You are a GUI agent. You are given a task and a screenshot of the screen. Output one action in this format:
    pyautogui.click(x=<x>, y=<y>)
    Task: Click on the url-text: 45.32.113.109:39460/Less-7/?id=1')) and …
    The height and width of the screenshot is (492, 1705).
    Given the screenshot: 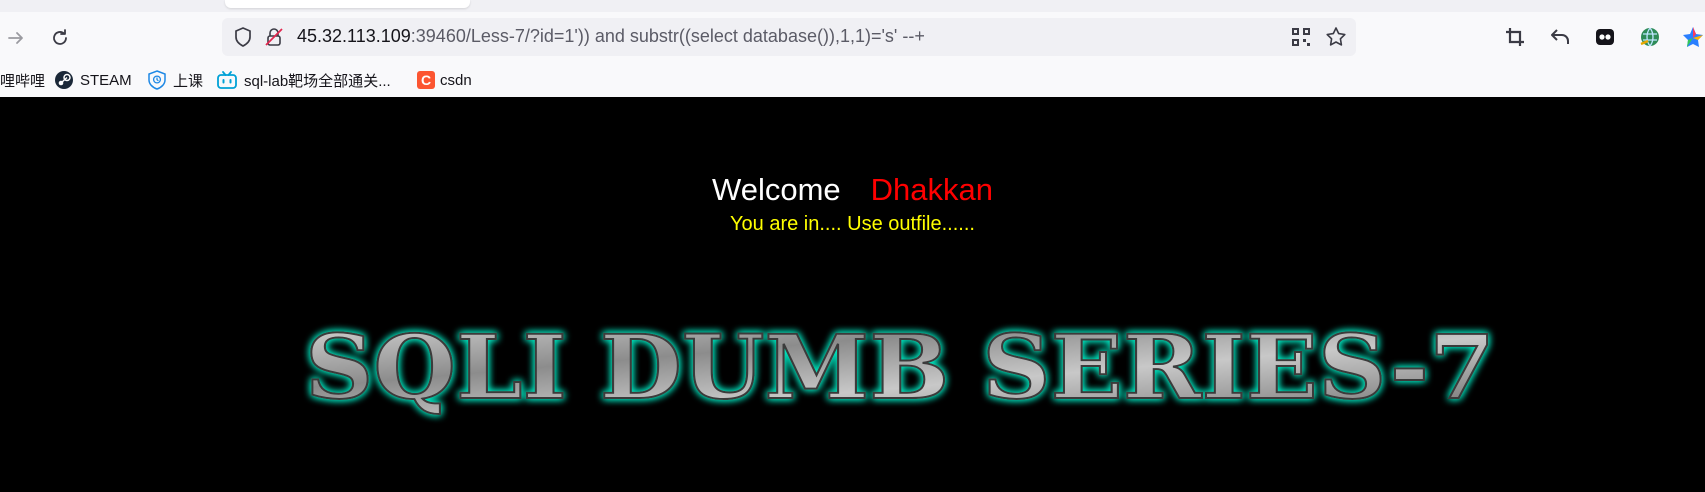 What is the action you would take?
    pyautogui.click(x=611, y=36)
    